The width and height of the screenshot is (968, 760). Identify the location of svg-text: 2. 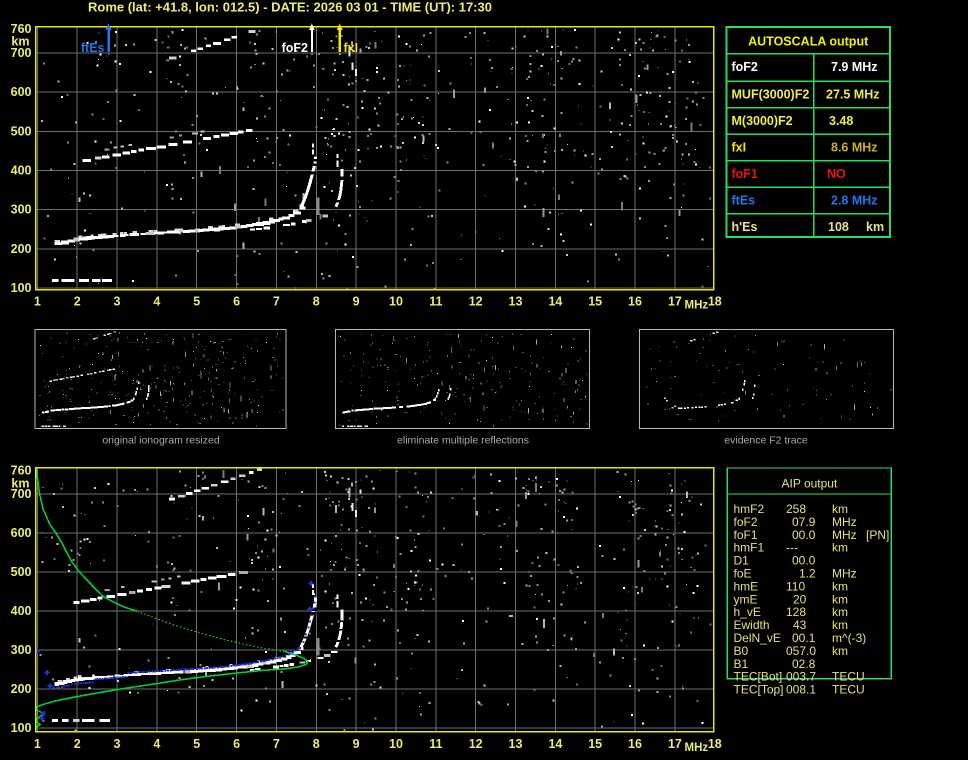
(77, 744).